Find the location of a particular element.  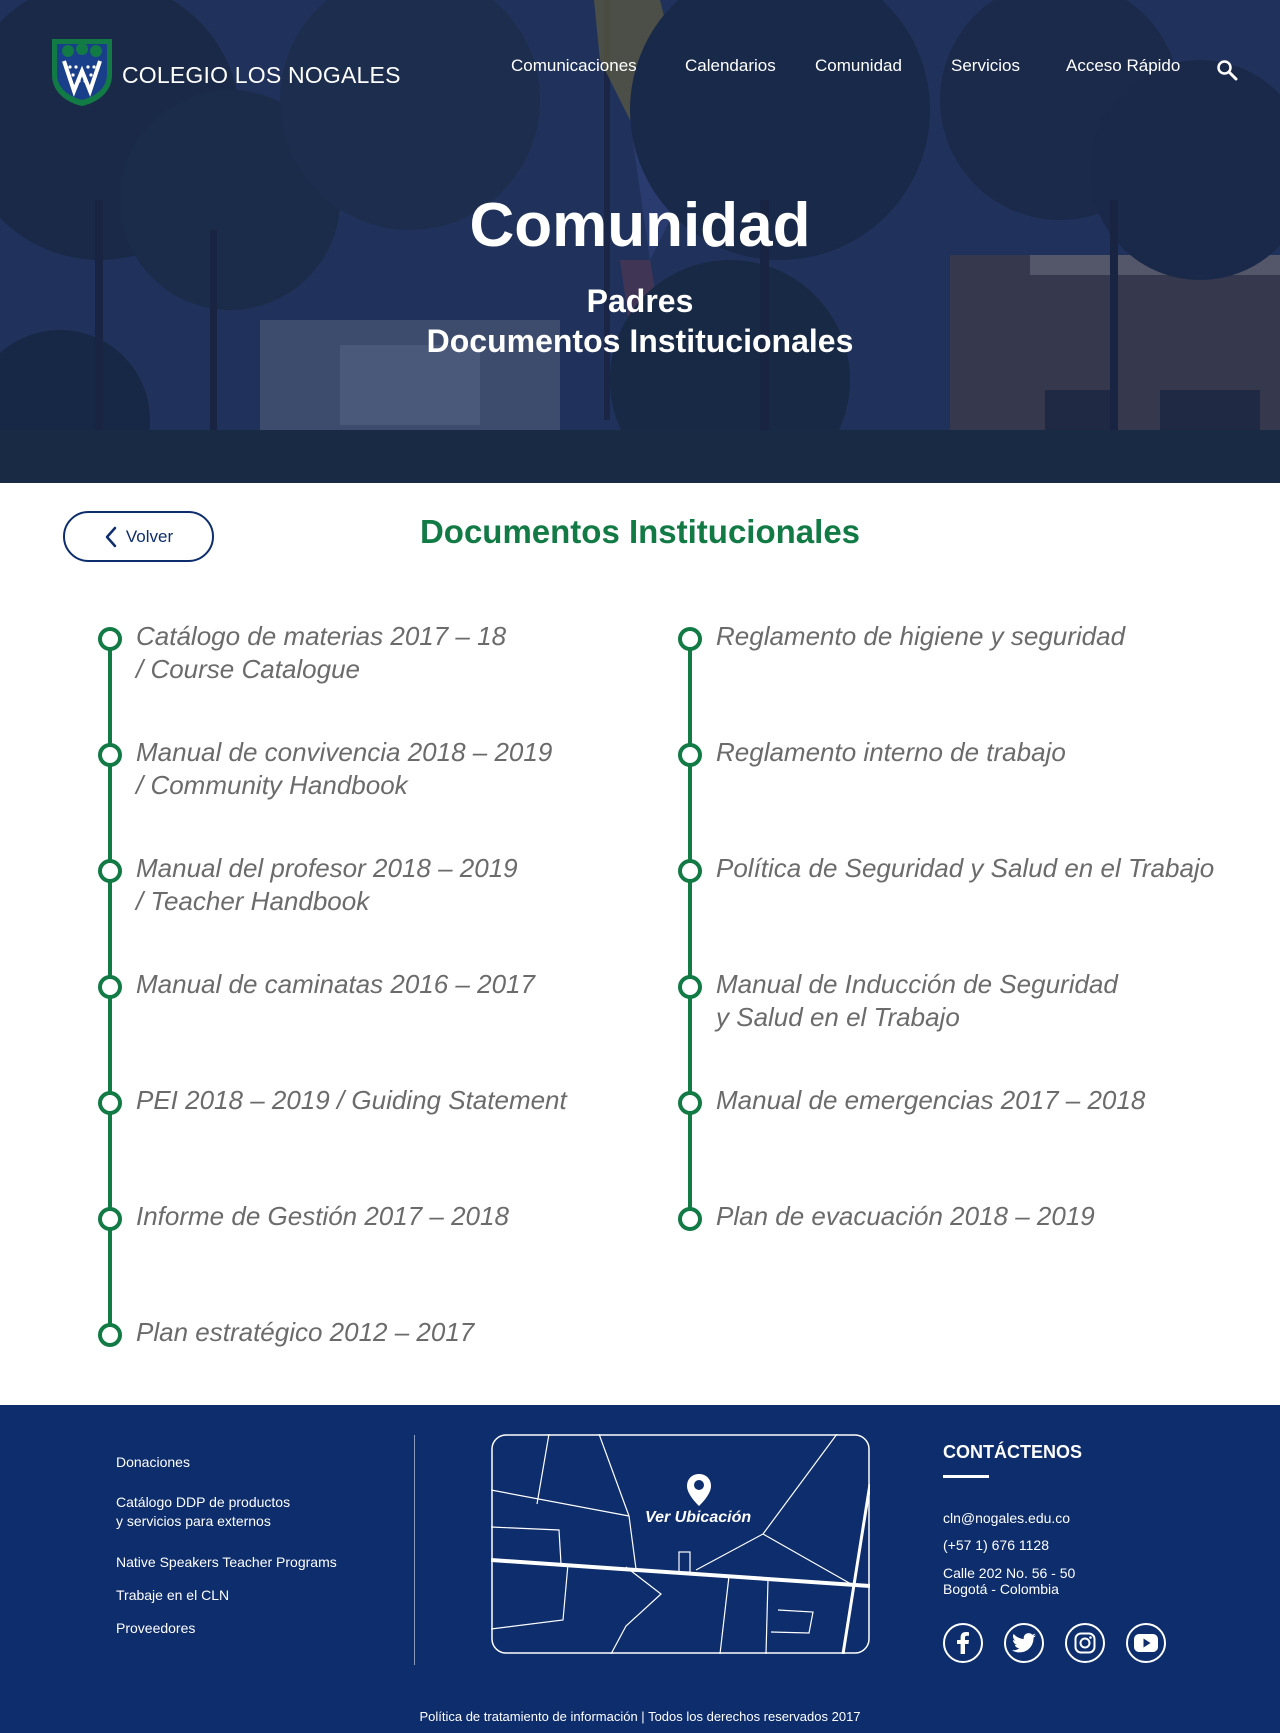

document-title: Reglamento interno de trabajo is located at coordinates (891, 752).